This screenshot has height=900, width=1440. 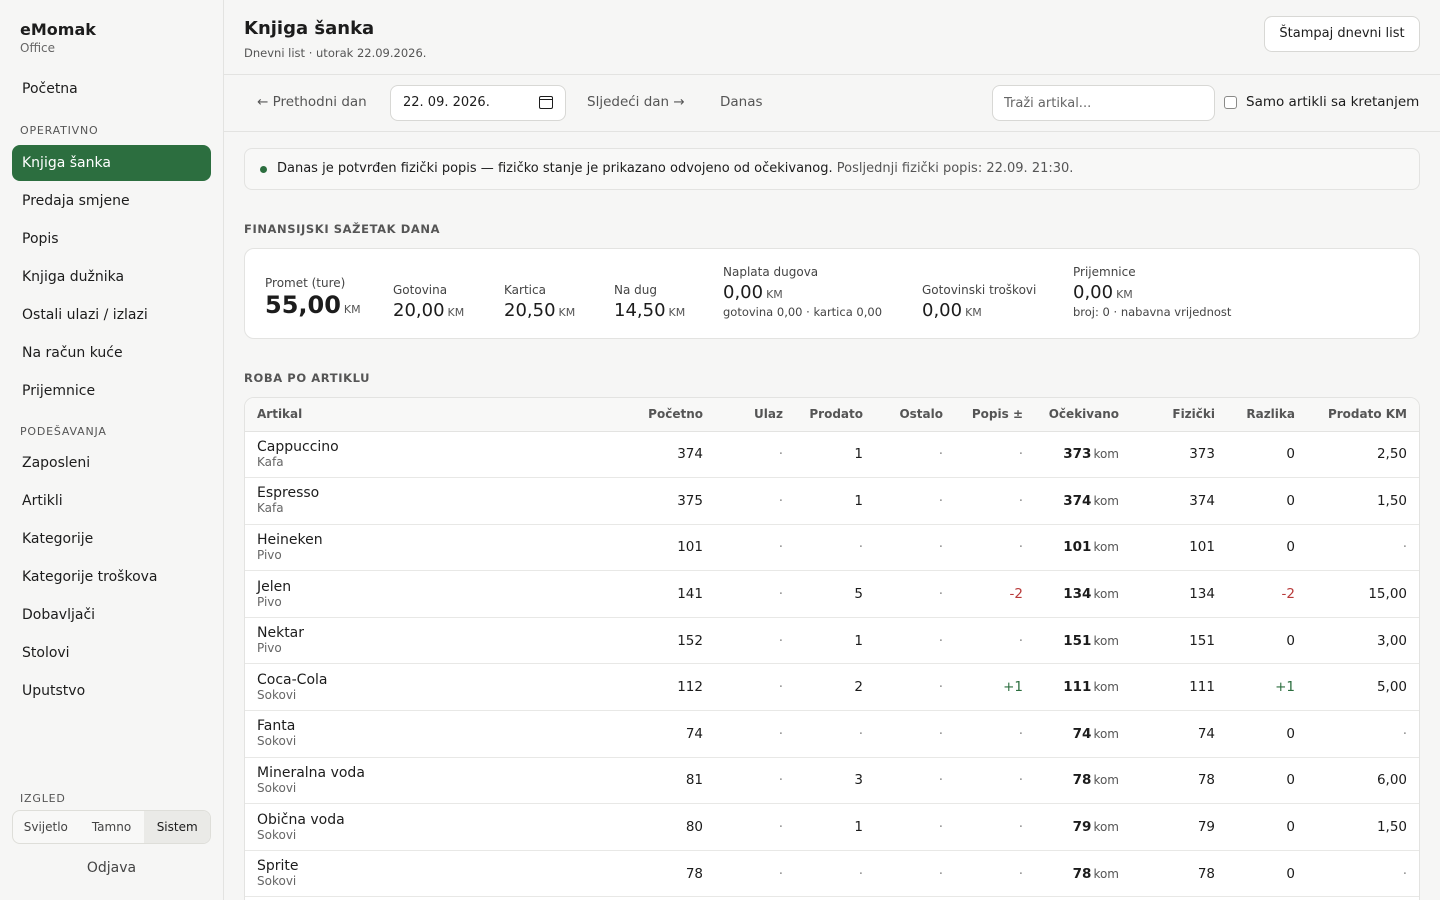 I want to click on nav-section-settings: PODEŠAVANJA, so click(x=63, y=431).